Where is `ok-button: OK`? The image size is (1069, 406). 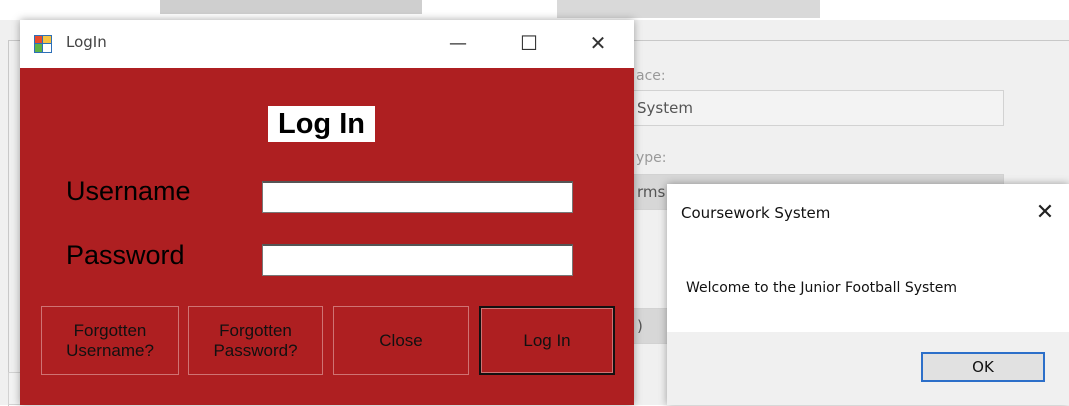
ok-button: OK is located at coordinates (983, 367).